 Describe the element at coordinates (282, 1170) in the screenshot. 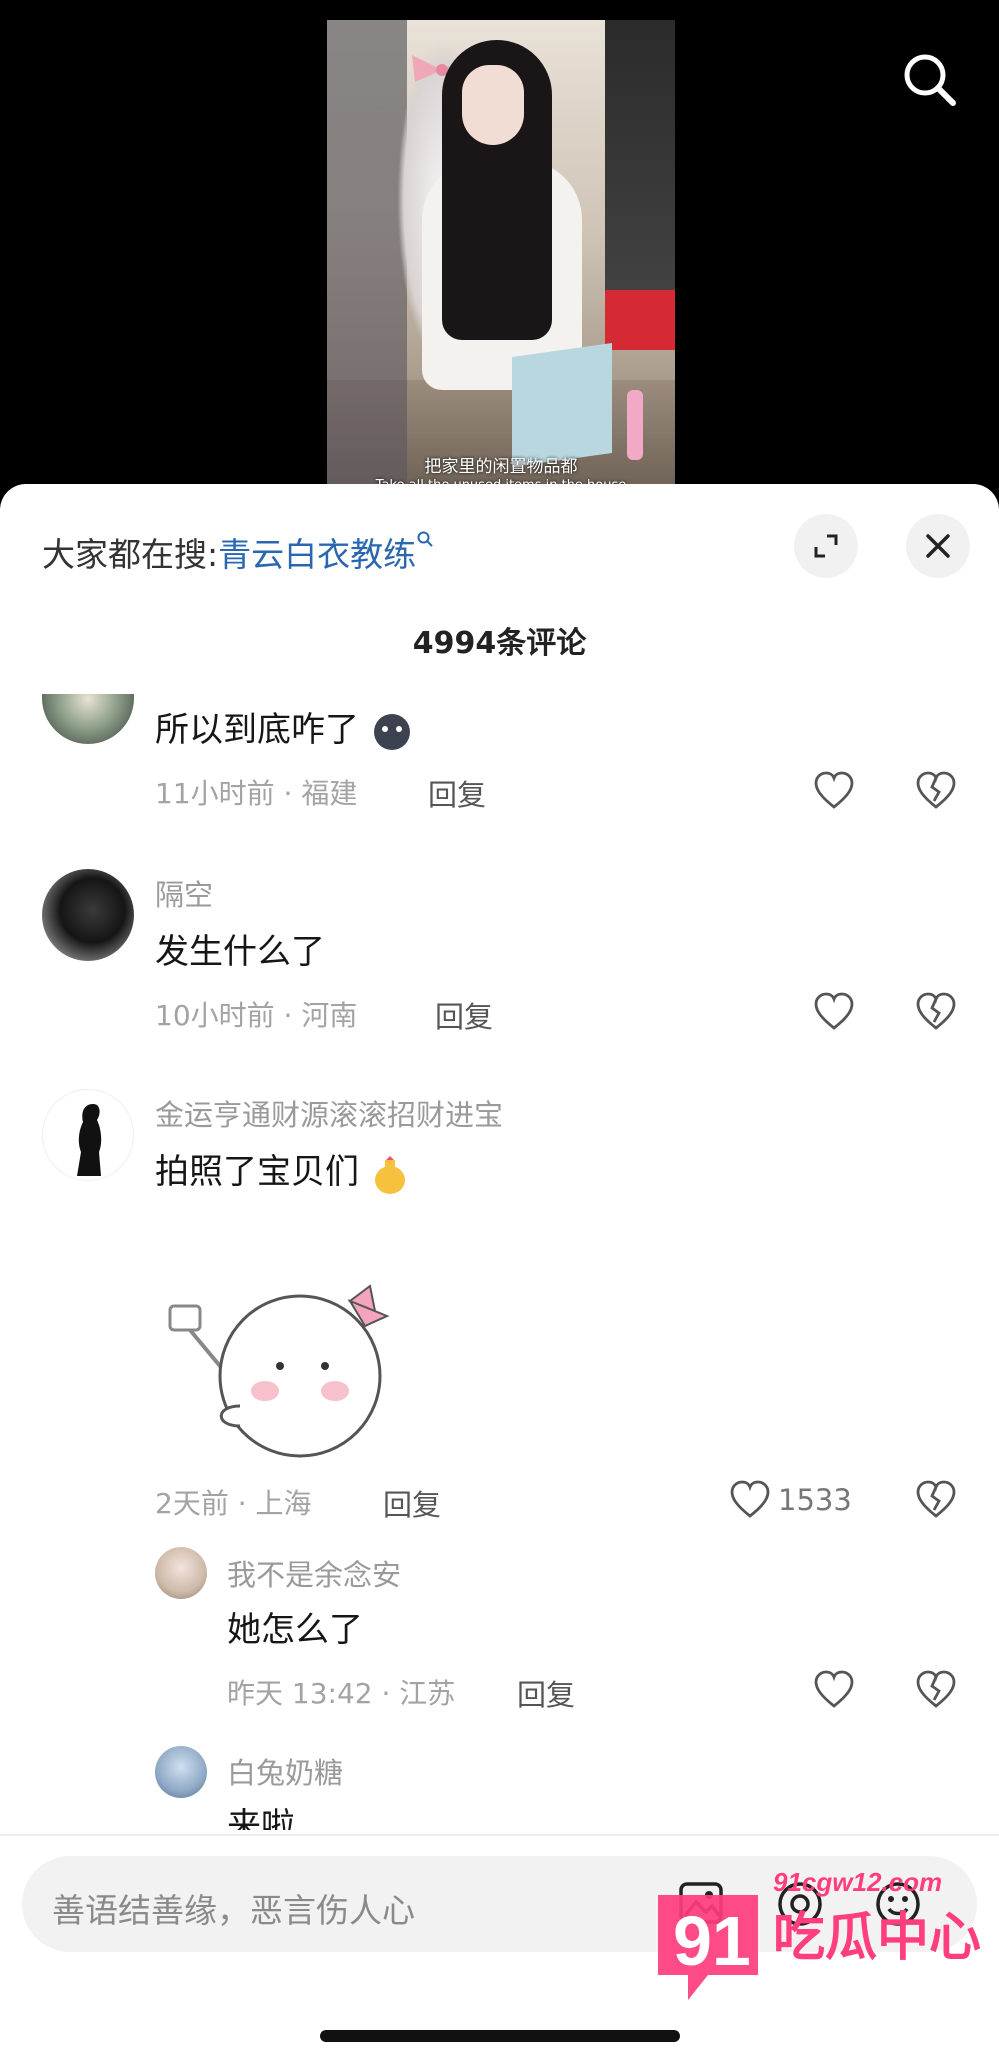

I see `comment-text: 拍照了宝贝们` at that location.